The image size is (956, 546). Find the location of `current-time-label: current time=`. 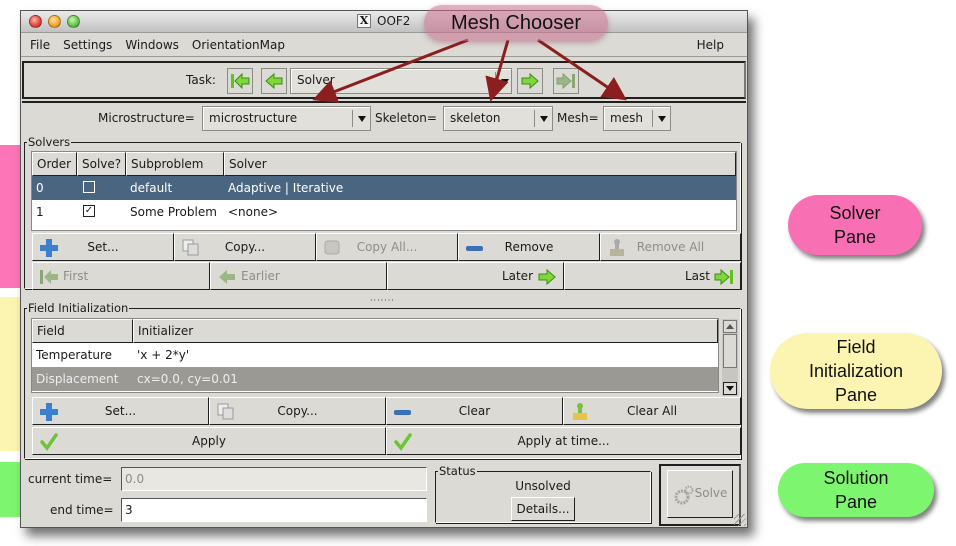

current-time-label: current time= is located at coordinates (70, 479).